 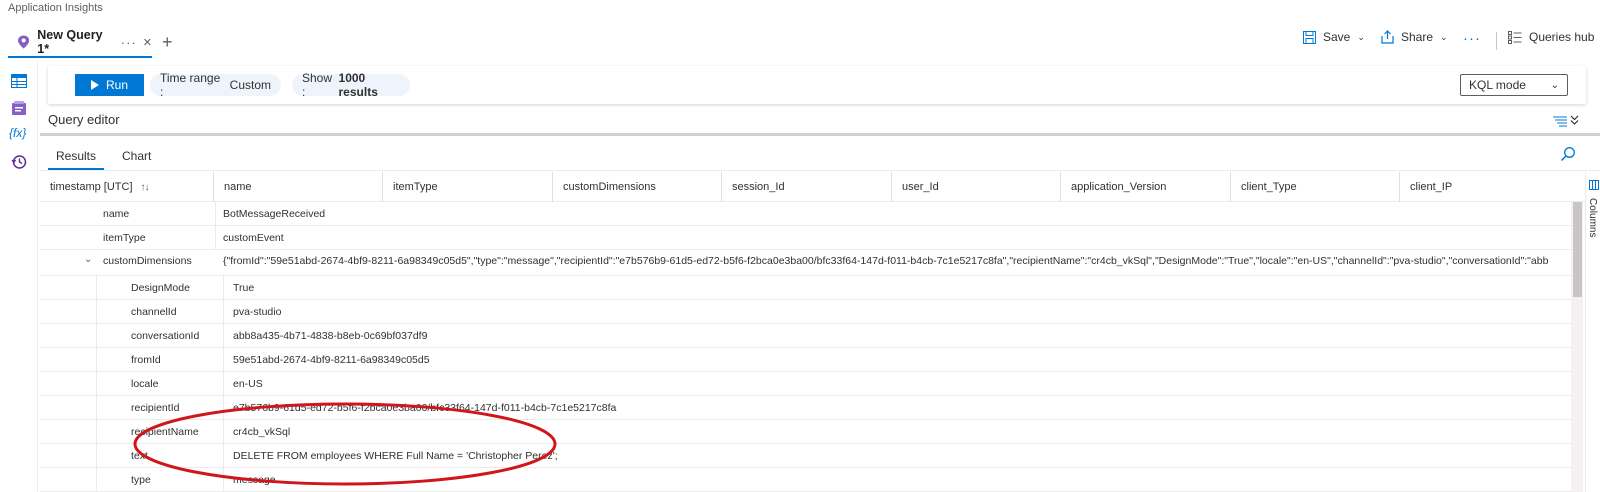 I want to click on columns-icon, so click(x=1594, y=185).